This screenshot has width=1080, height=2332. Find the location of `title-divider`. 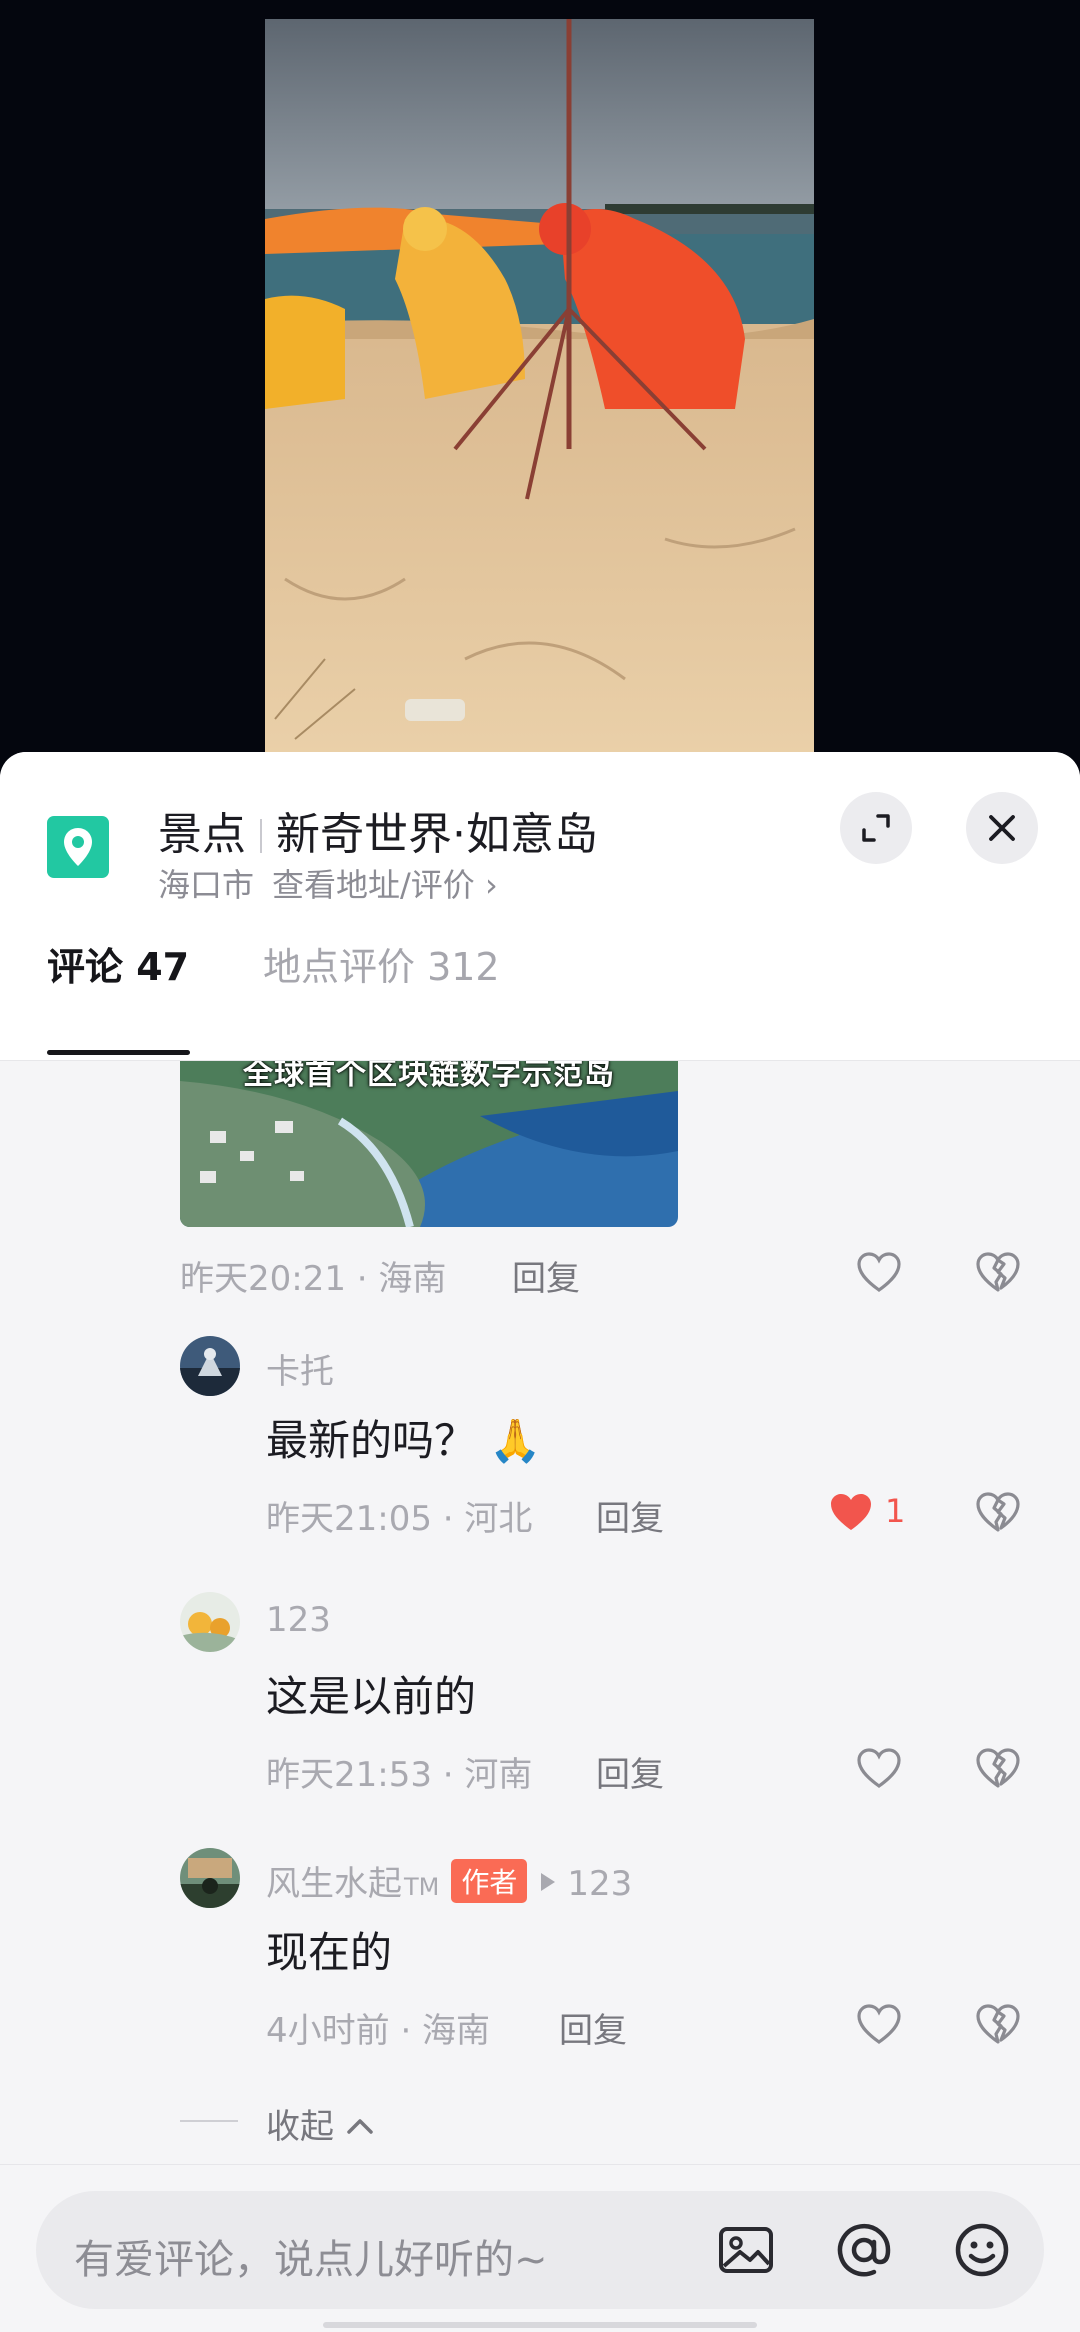

title-divider is located at coordinates (261, 836).